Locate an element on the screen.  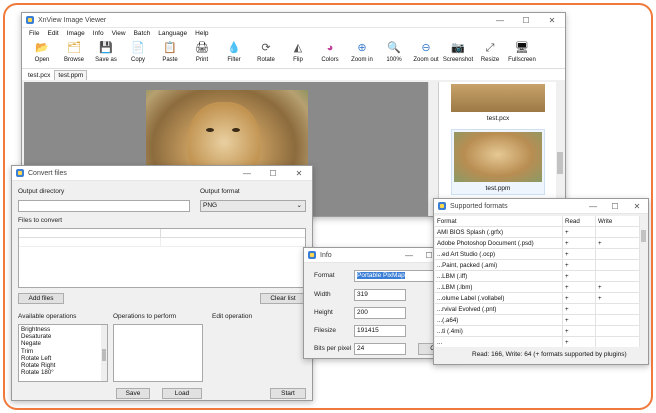
formats-table-header: Format Read Write is located at coordinates (537, 221).